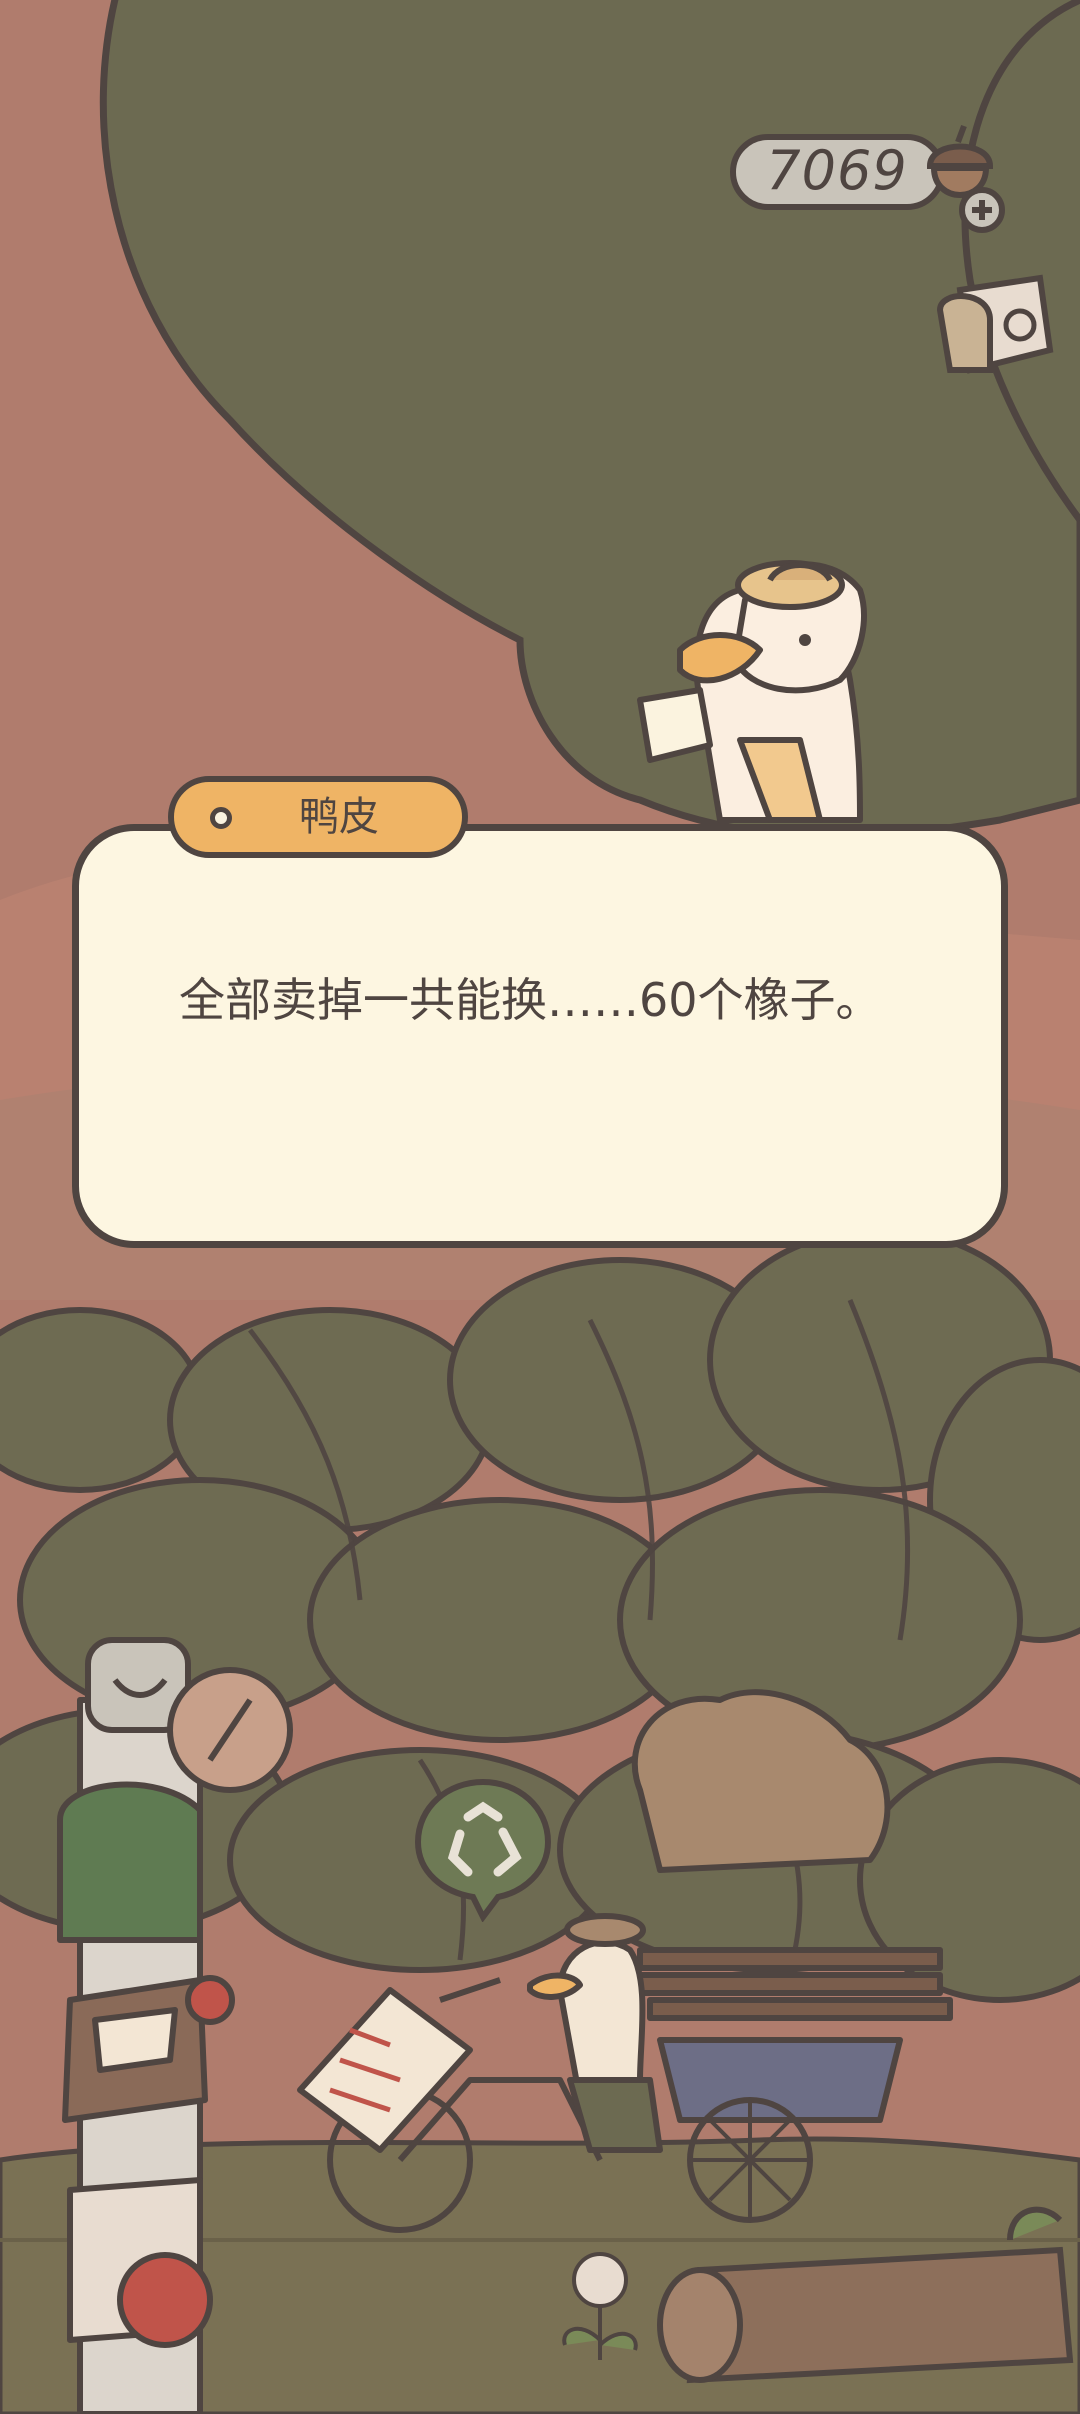 Image resolution: width=1080 pixels, height=2414 pixels. Describe the element at coordinates (483, 1847) in the screenshot. I see `recycle-icon` at that location.